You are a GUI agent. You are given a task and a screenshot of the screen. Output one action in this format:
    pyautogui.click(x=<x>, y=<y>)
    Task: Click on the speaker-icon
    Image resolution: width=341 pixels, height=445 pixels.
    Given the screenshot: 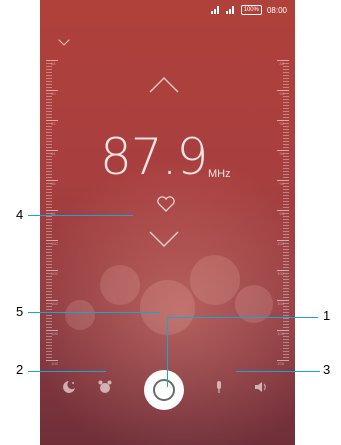 What is the action you would take?
    pyautogui.click(x=261, y=387)
    